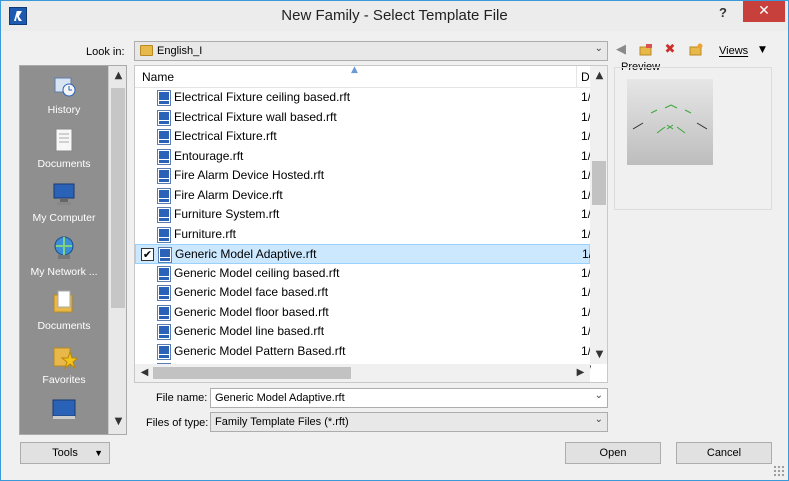 This screenshot has height=481, width=789. I want to click on open-button-label: Open, so click(613, 453).